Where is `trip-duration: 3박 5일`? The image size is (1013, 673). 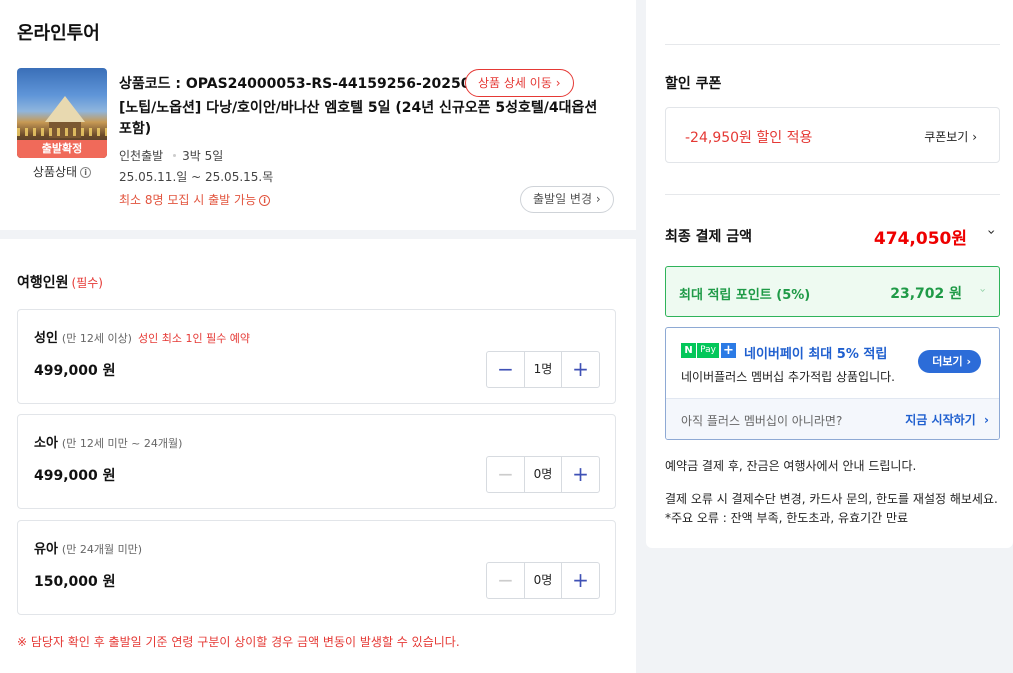 trip-duration: 3박 5일 is located at coordinates (203, 156).